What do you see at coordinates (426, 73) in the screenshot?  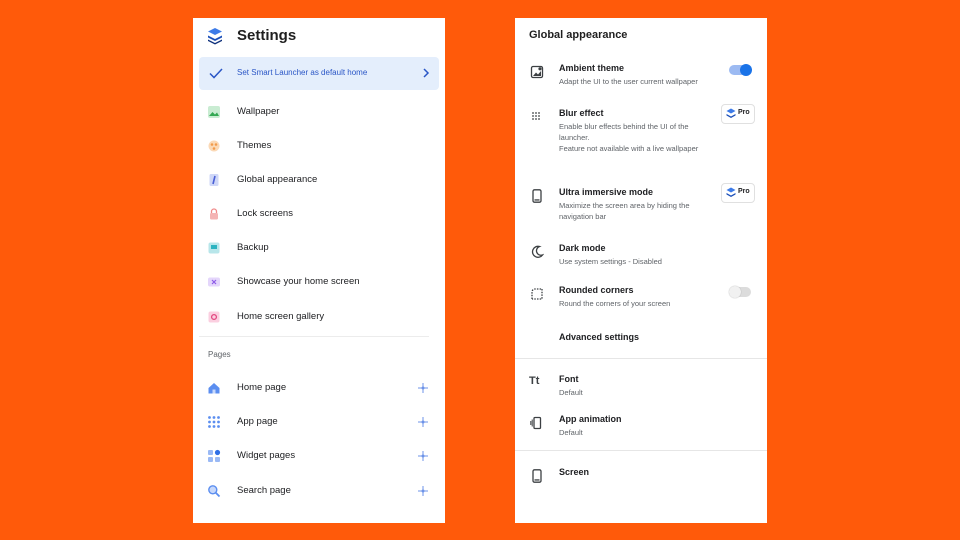 I see `chevron-right-icon` at bounding box center [426, 73].